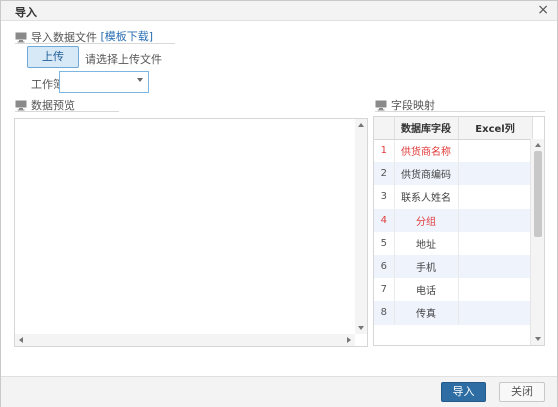 Image resolution: width=558 pixels, height=407 pixels. Describe the element at coordinates (45, 104) in the screenshot. I see `preview-section-header: 数据预览` at that location.